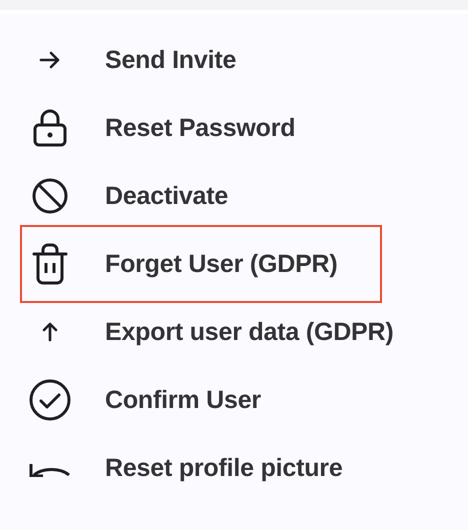 The image size is (468, 530). Describe the element at coordinates (50, 60) in the screenshot. I see `arrow-right-icon` at that location.